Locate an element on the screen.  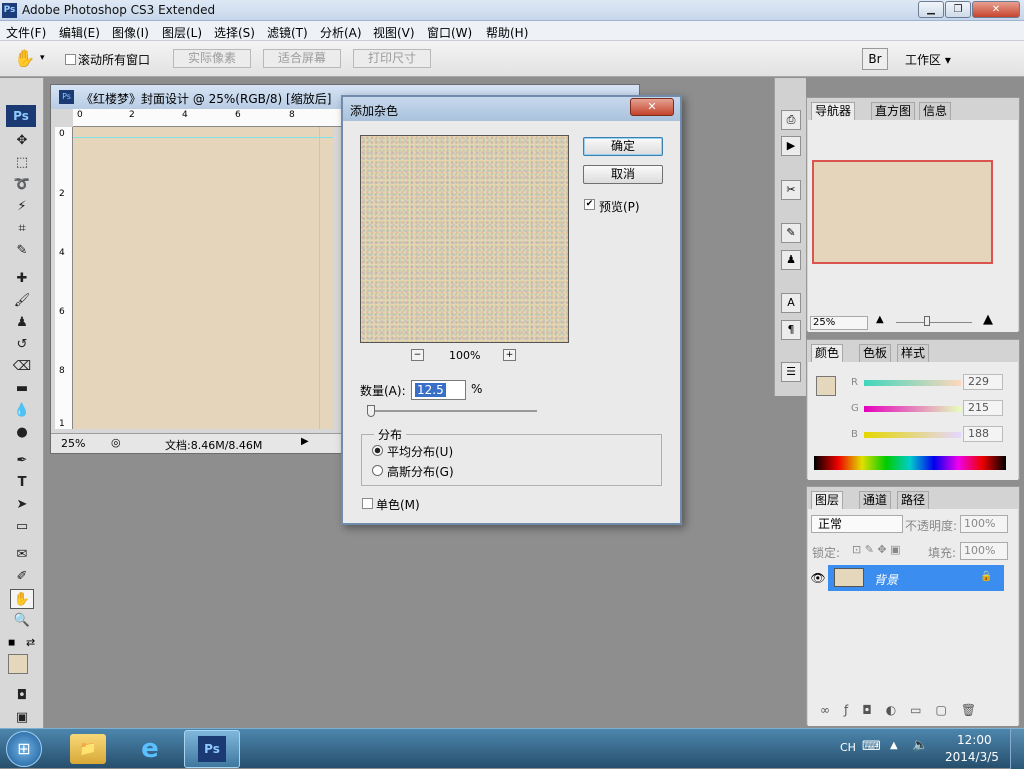
start-button: ⊞ is located at coordinates (24, 749).